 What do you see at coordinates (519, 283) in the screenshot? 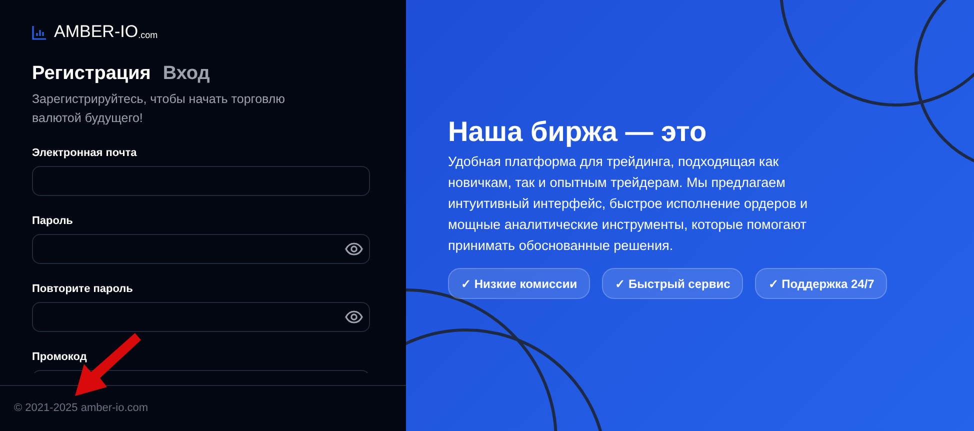
I see `feature-badge: ✓ Низкие комиссии` at bounding box center [519, 283].